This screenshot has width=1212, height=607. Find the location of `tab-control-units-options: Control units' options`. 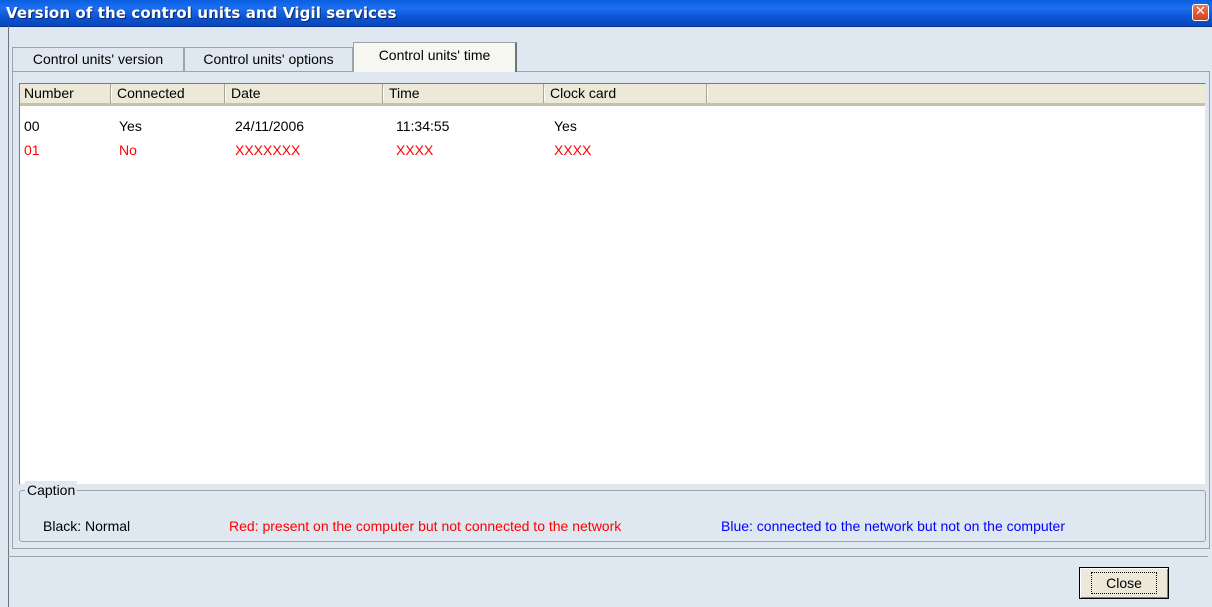

tab-control-units-options: Control units' options is located at coordinates (268, 59).